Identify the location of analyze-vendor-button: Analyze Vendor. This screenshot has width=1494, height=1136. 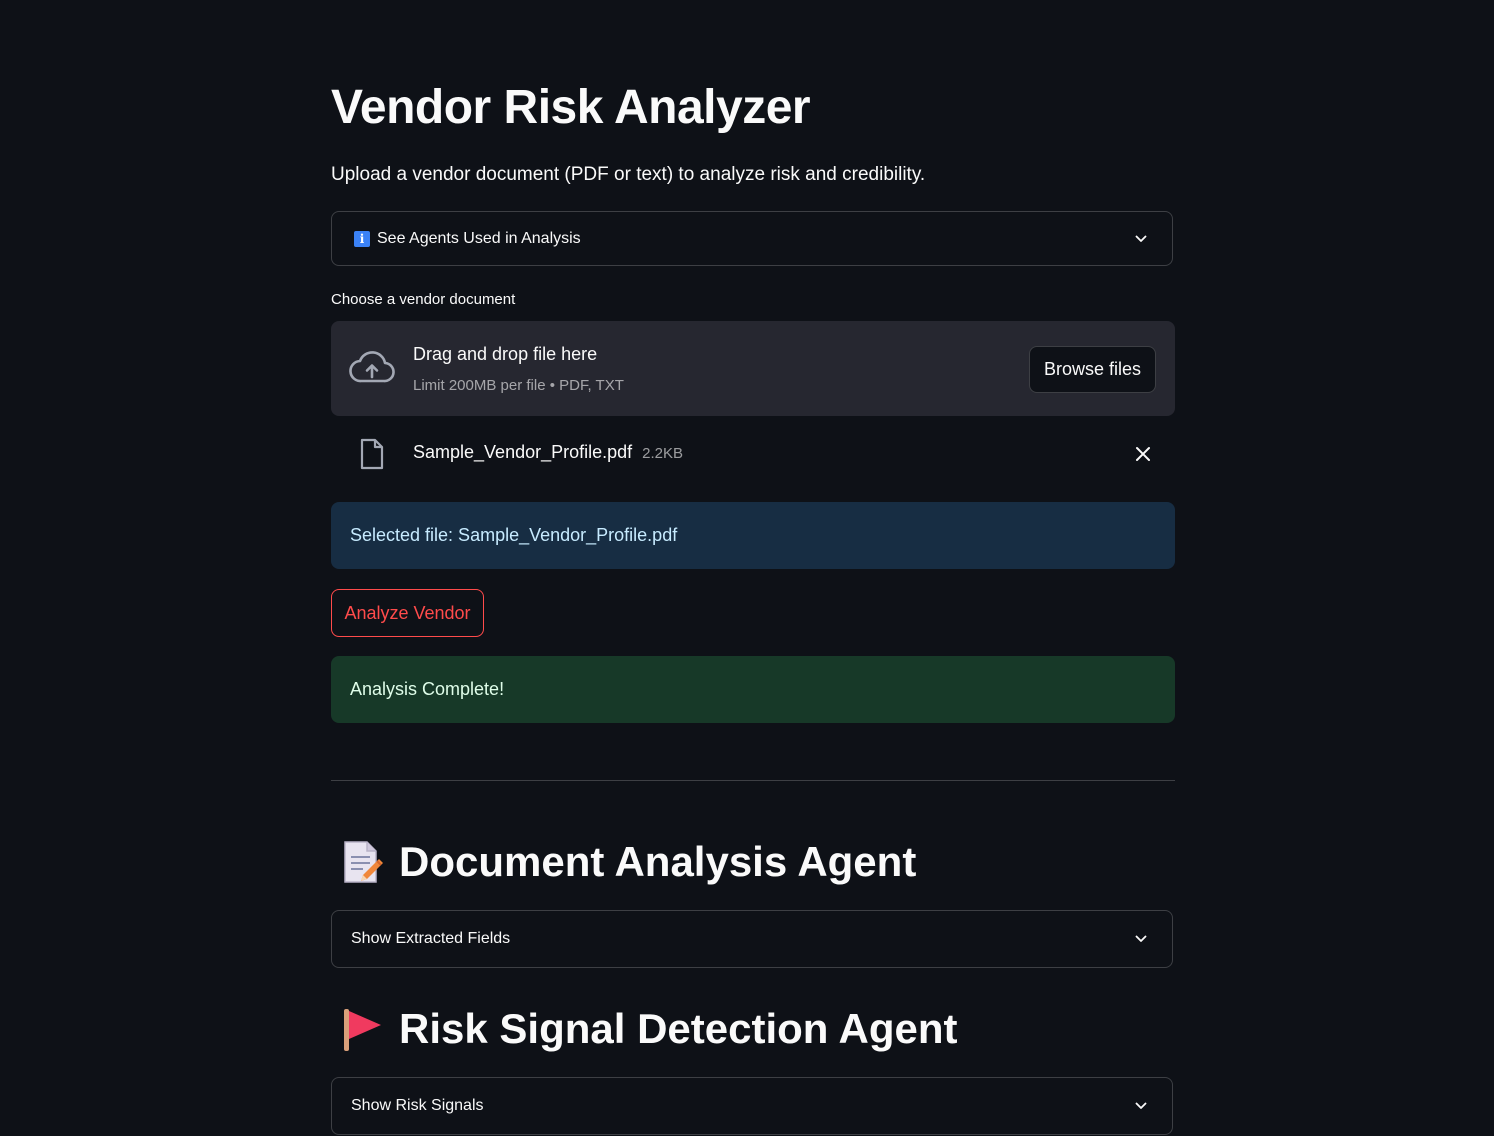
(407, 613).